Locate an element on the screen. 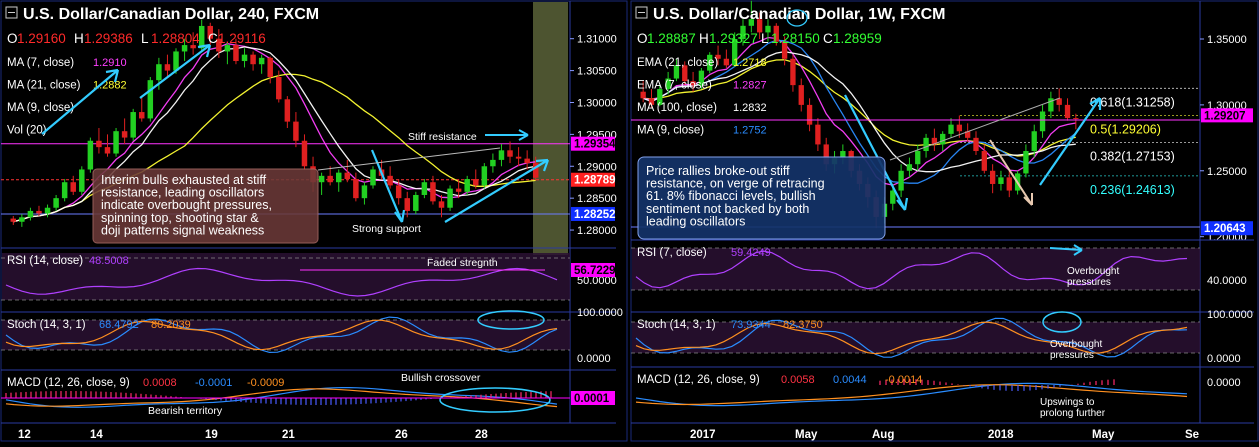  price-tag-label-0: 1.29354 is located at coordinates (595, 145).